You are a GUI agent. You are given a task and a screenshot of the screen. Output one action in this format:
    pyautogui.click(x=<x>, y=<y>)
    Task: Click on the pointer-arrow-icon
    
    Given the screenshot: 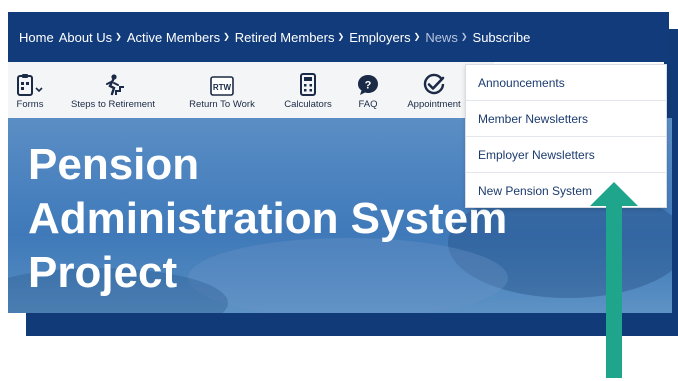 What is the action you would take?
    pyautogui.click(x=614, y=280)
    